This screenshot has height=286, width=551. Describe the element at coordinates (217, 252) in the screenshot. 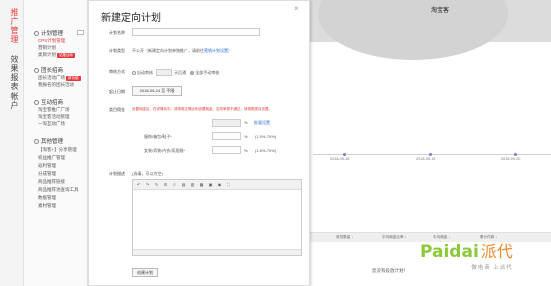

I see `editor-statusbar` at that location.